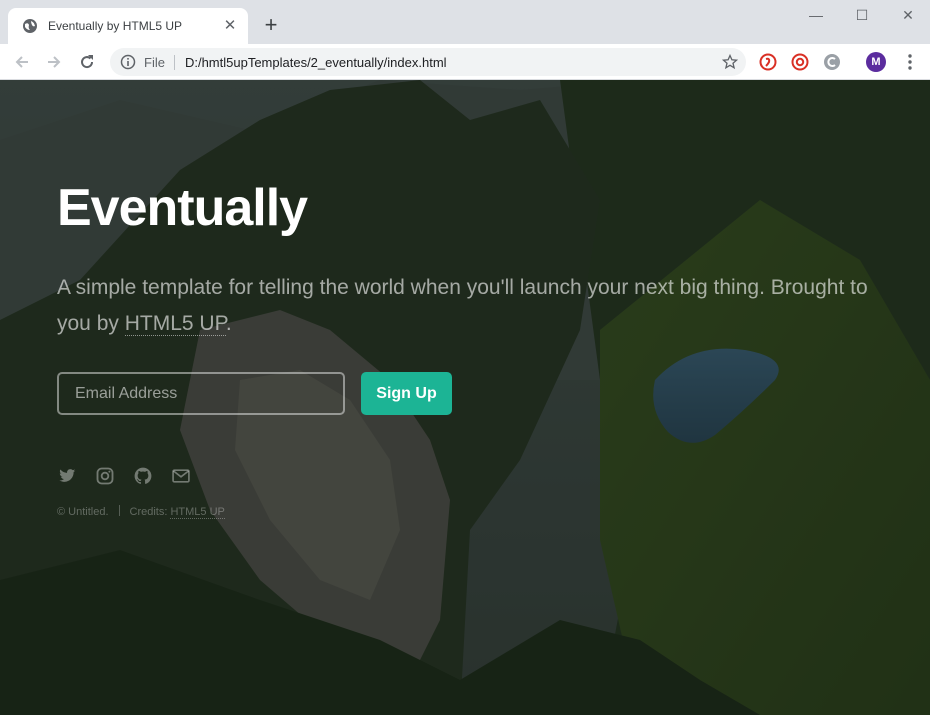 This screenshot has height=715, width=930. I want to click on tab-close-icon: ✕, so click(230, 26).